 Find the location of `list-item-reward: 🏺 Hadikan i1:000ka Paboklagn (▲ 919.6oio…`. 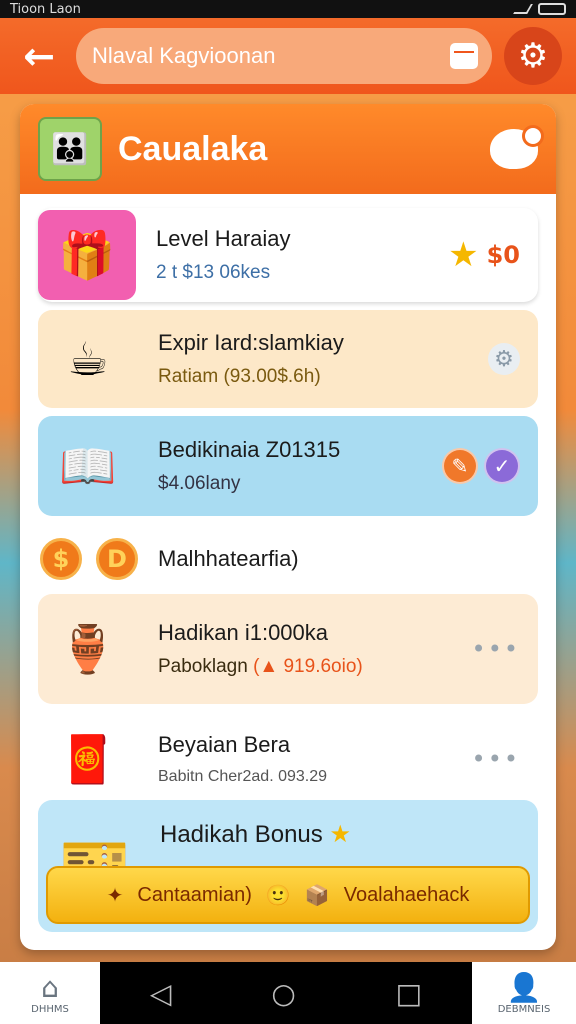

list-item-reward: 🏺 Hadikan i1:000ka Paboklagn (▲ 919.6oio… is located at coordinates (288, 649).